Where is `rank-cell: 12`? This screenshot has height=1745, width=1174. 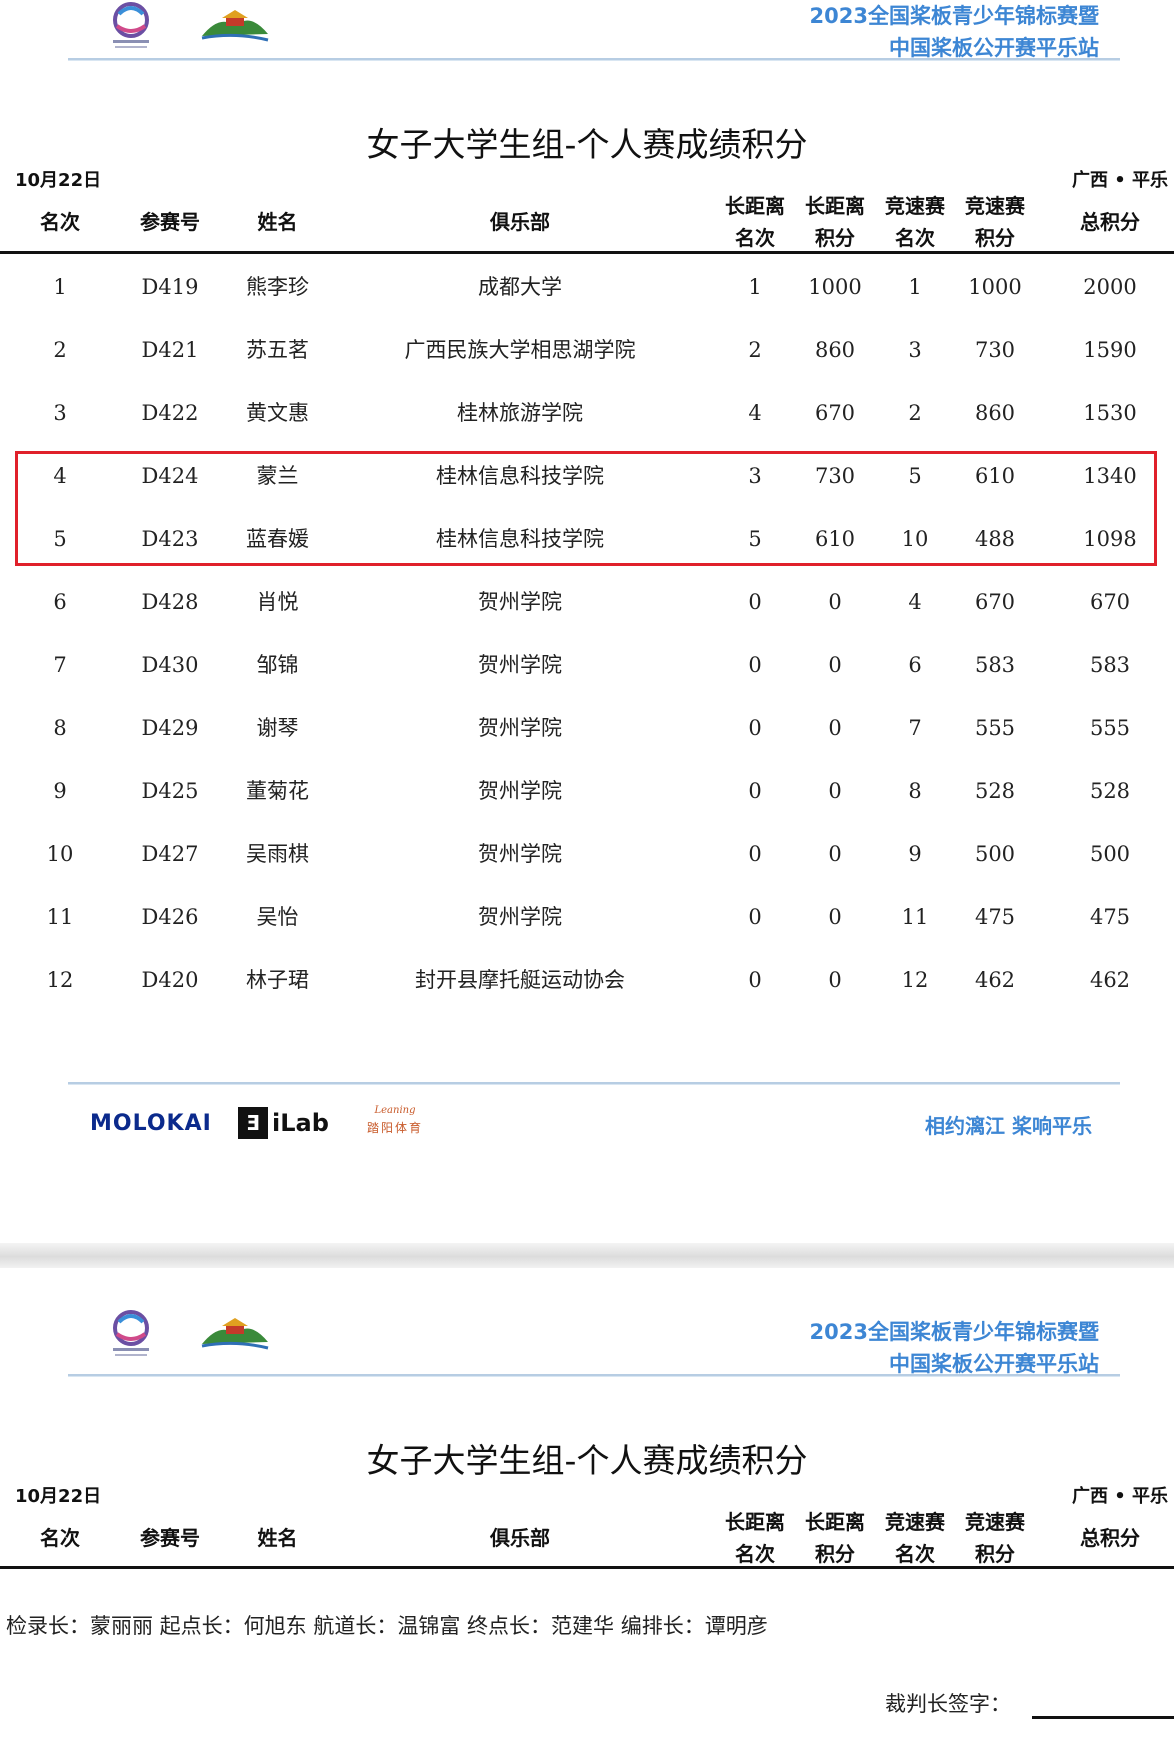
rank-cell: 12 is located at coordinates (60, 980).